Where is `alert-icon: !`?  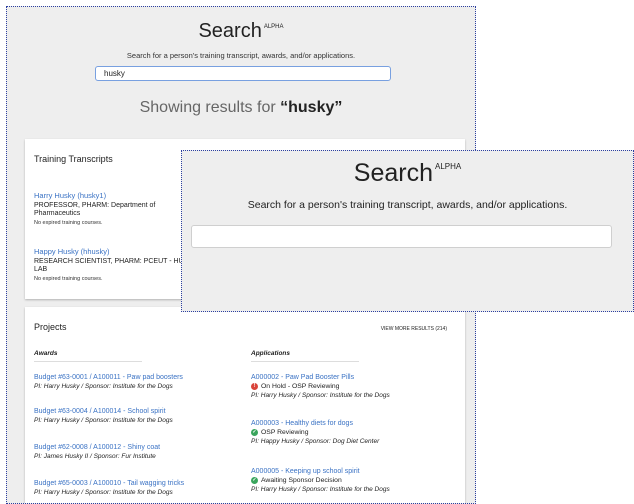 alert-icon: ! is located at coordinates (254, 386).